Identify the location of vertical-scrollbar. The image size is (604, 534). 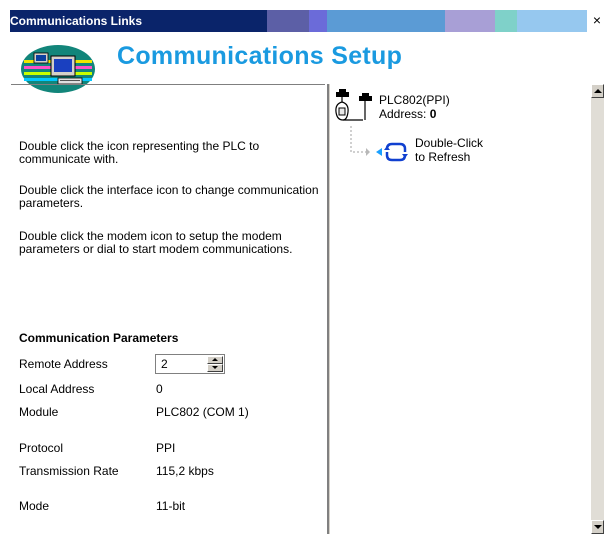
(597, 309).